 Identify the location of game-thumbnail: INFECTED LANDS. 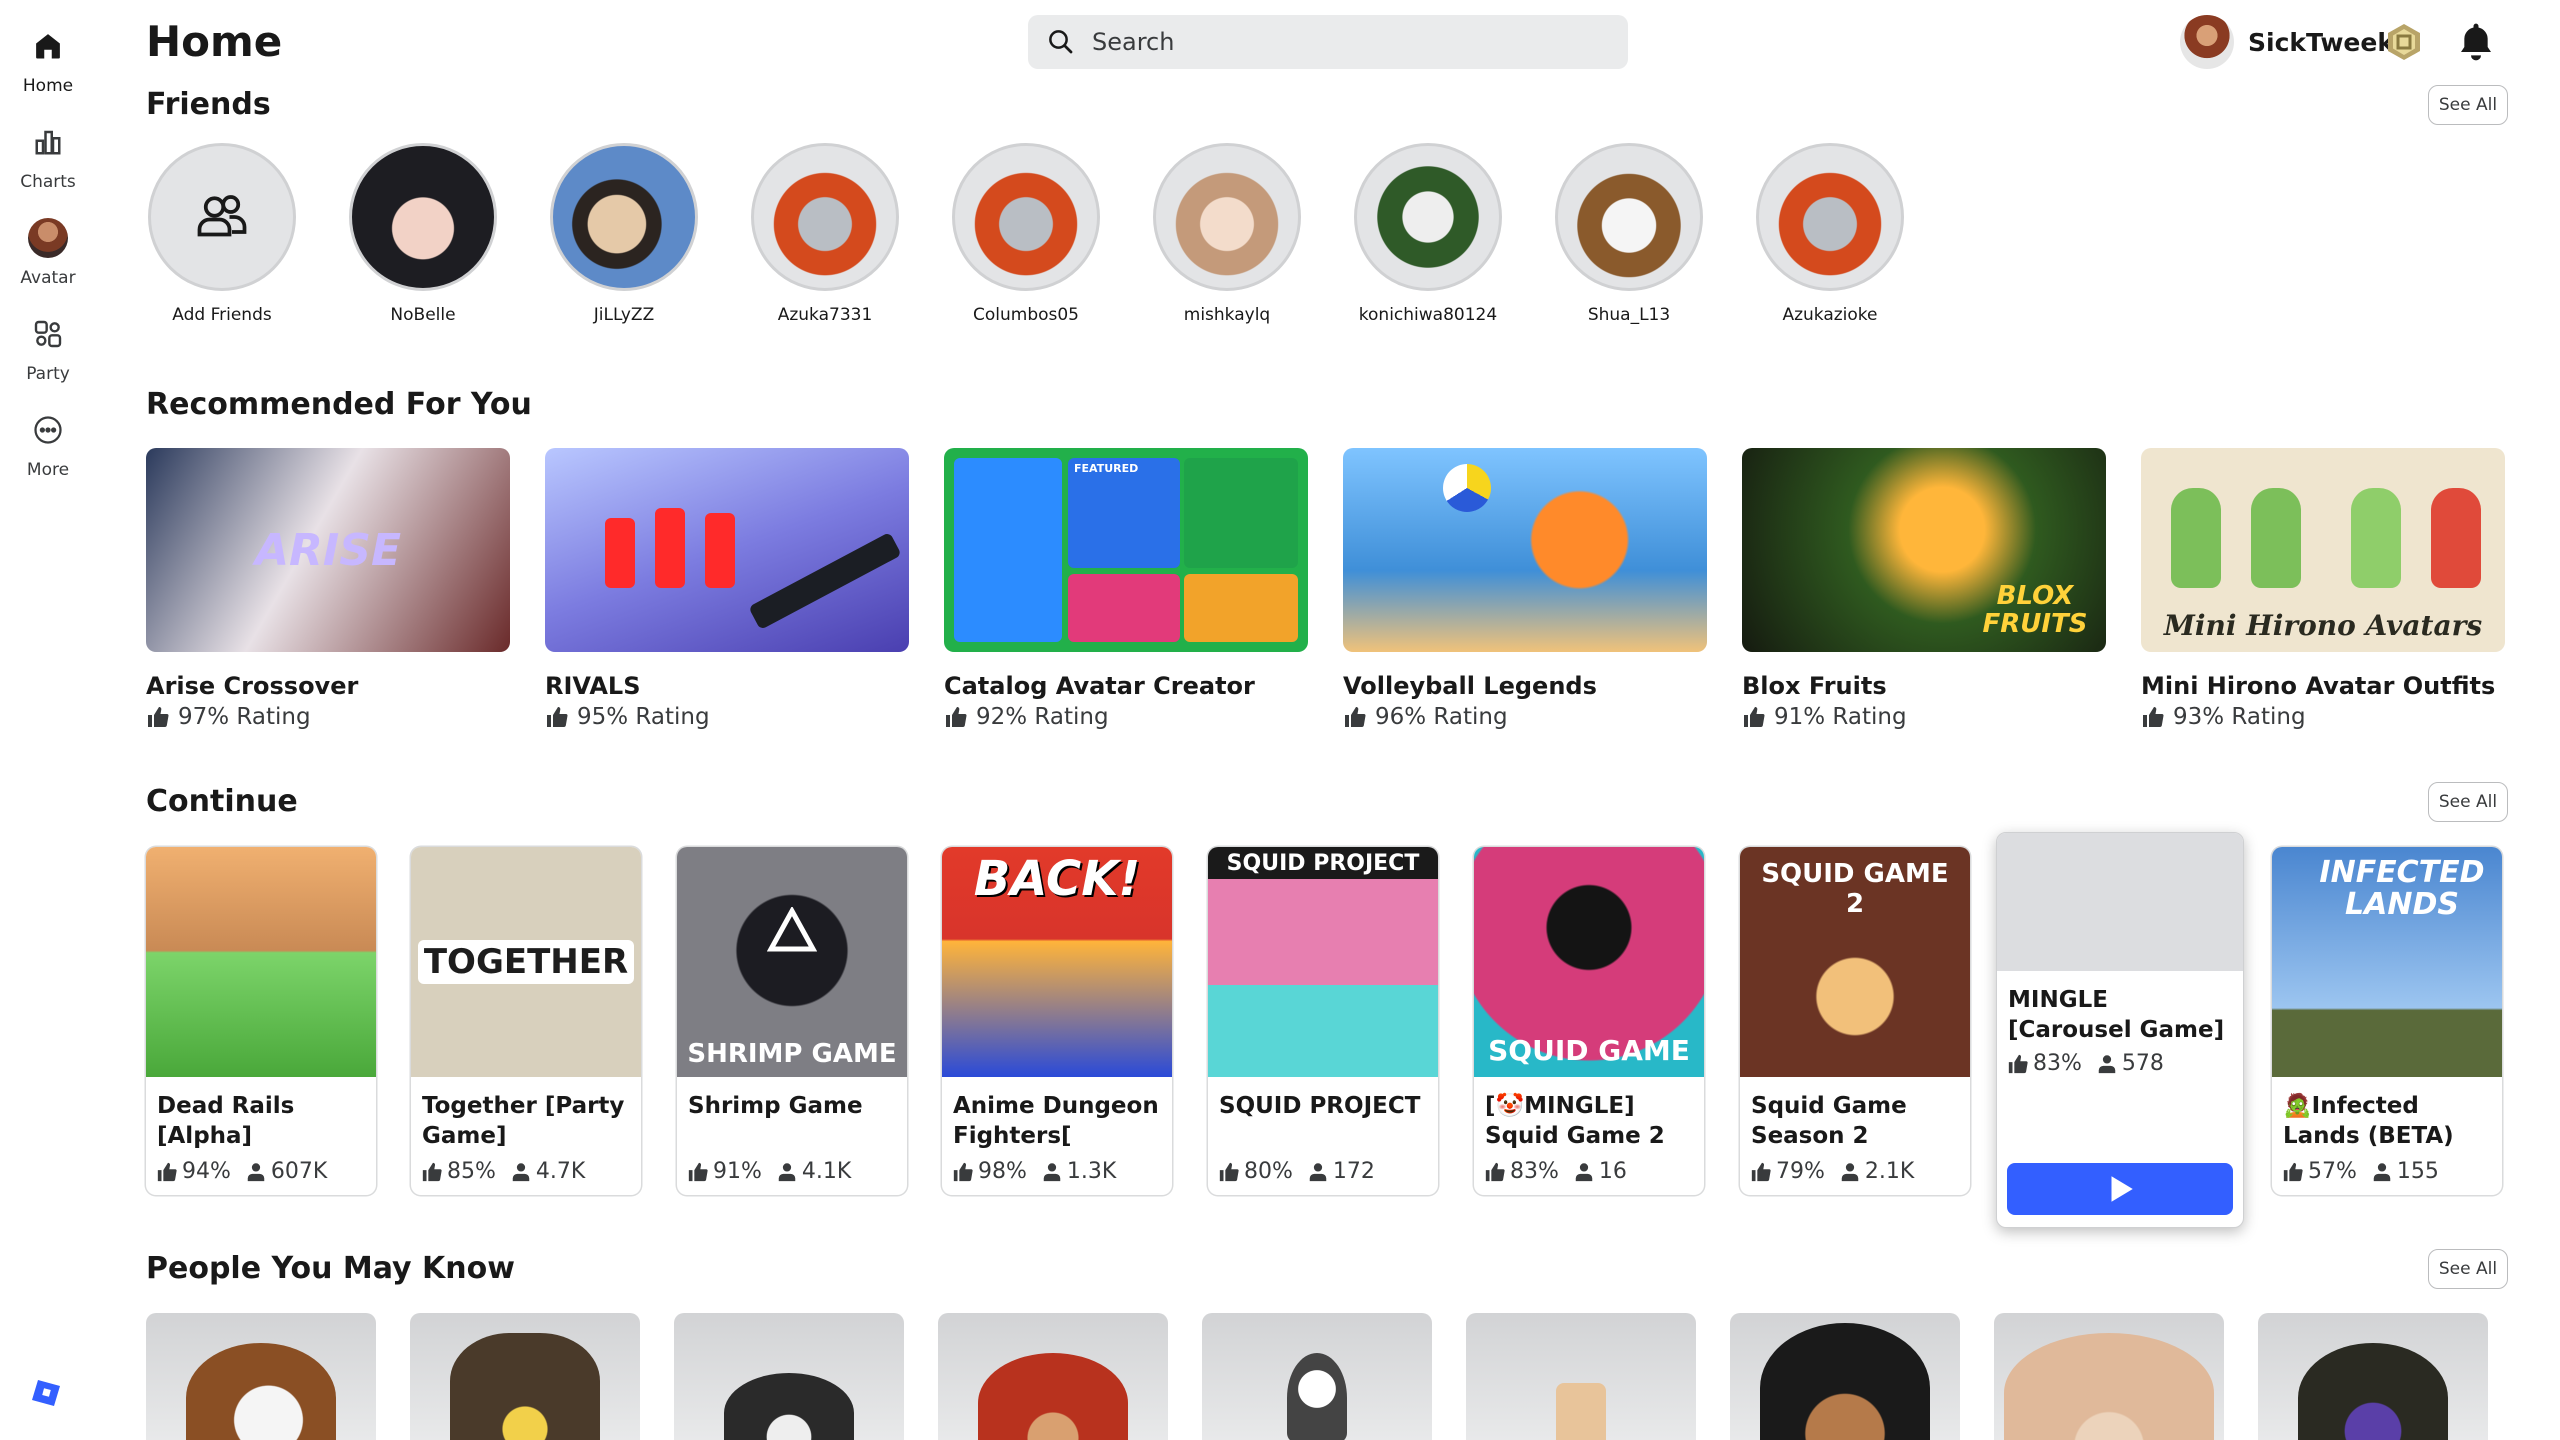
(2387, 962).